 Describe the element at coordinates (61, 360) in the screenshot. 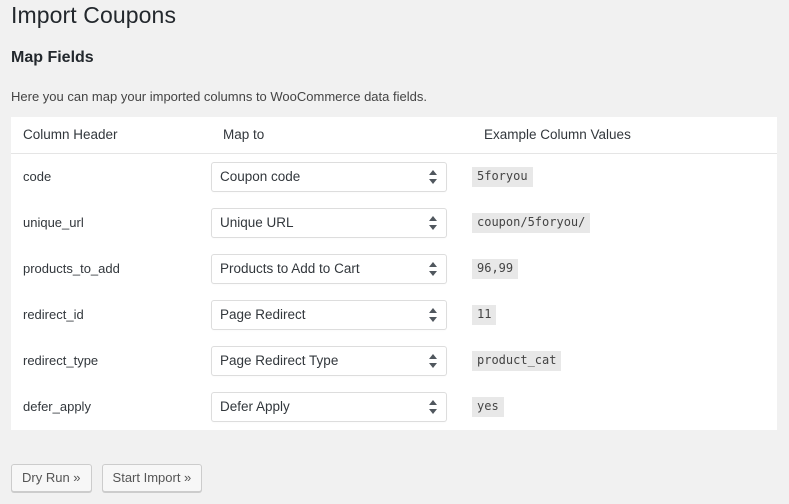

I see `column-header-value: redirect_type` at that location.